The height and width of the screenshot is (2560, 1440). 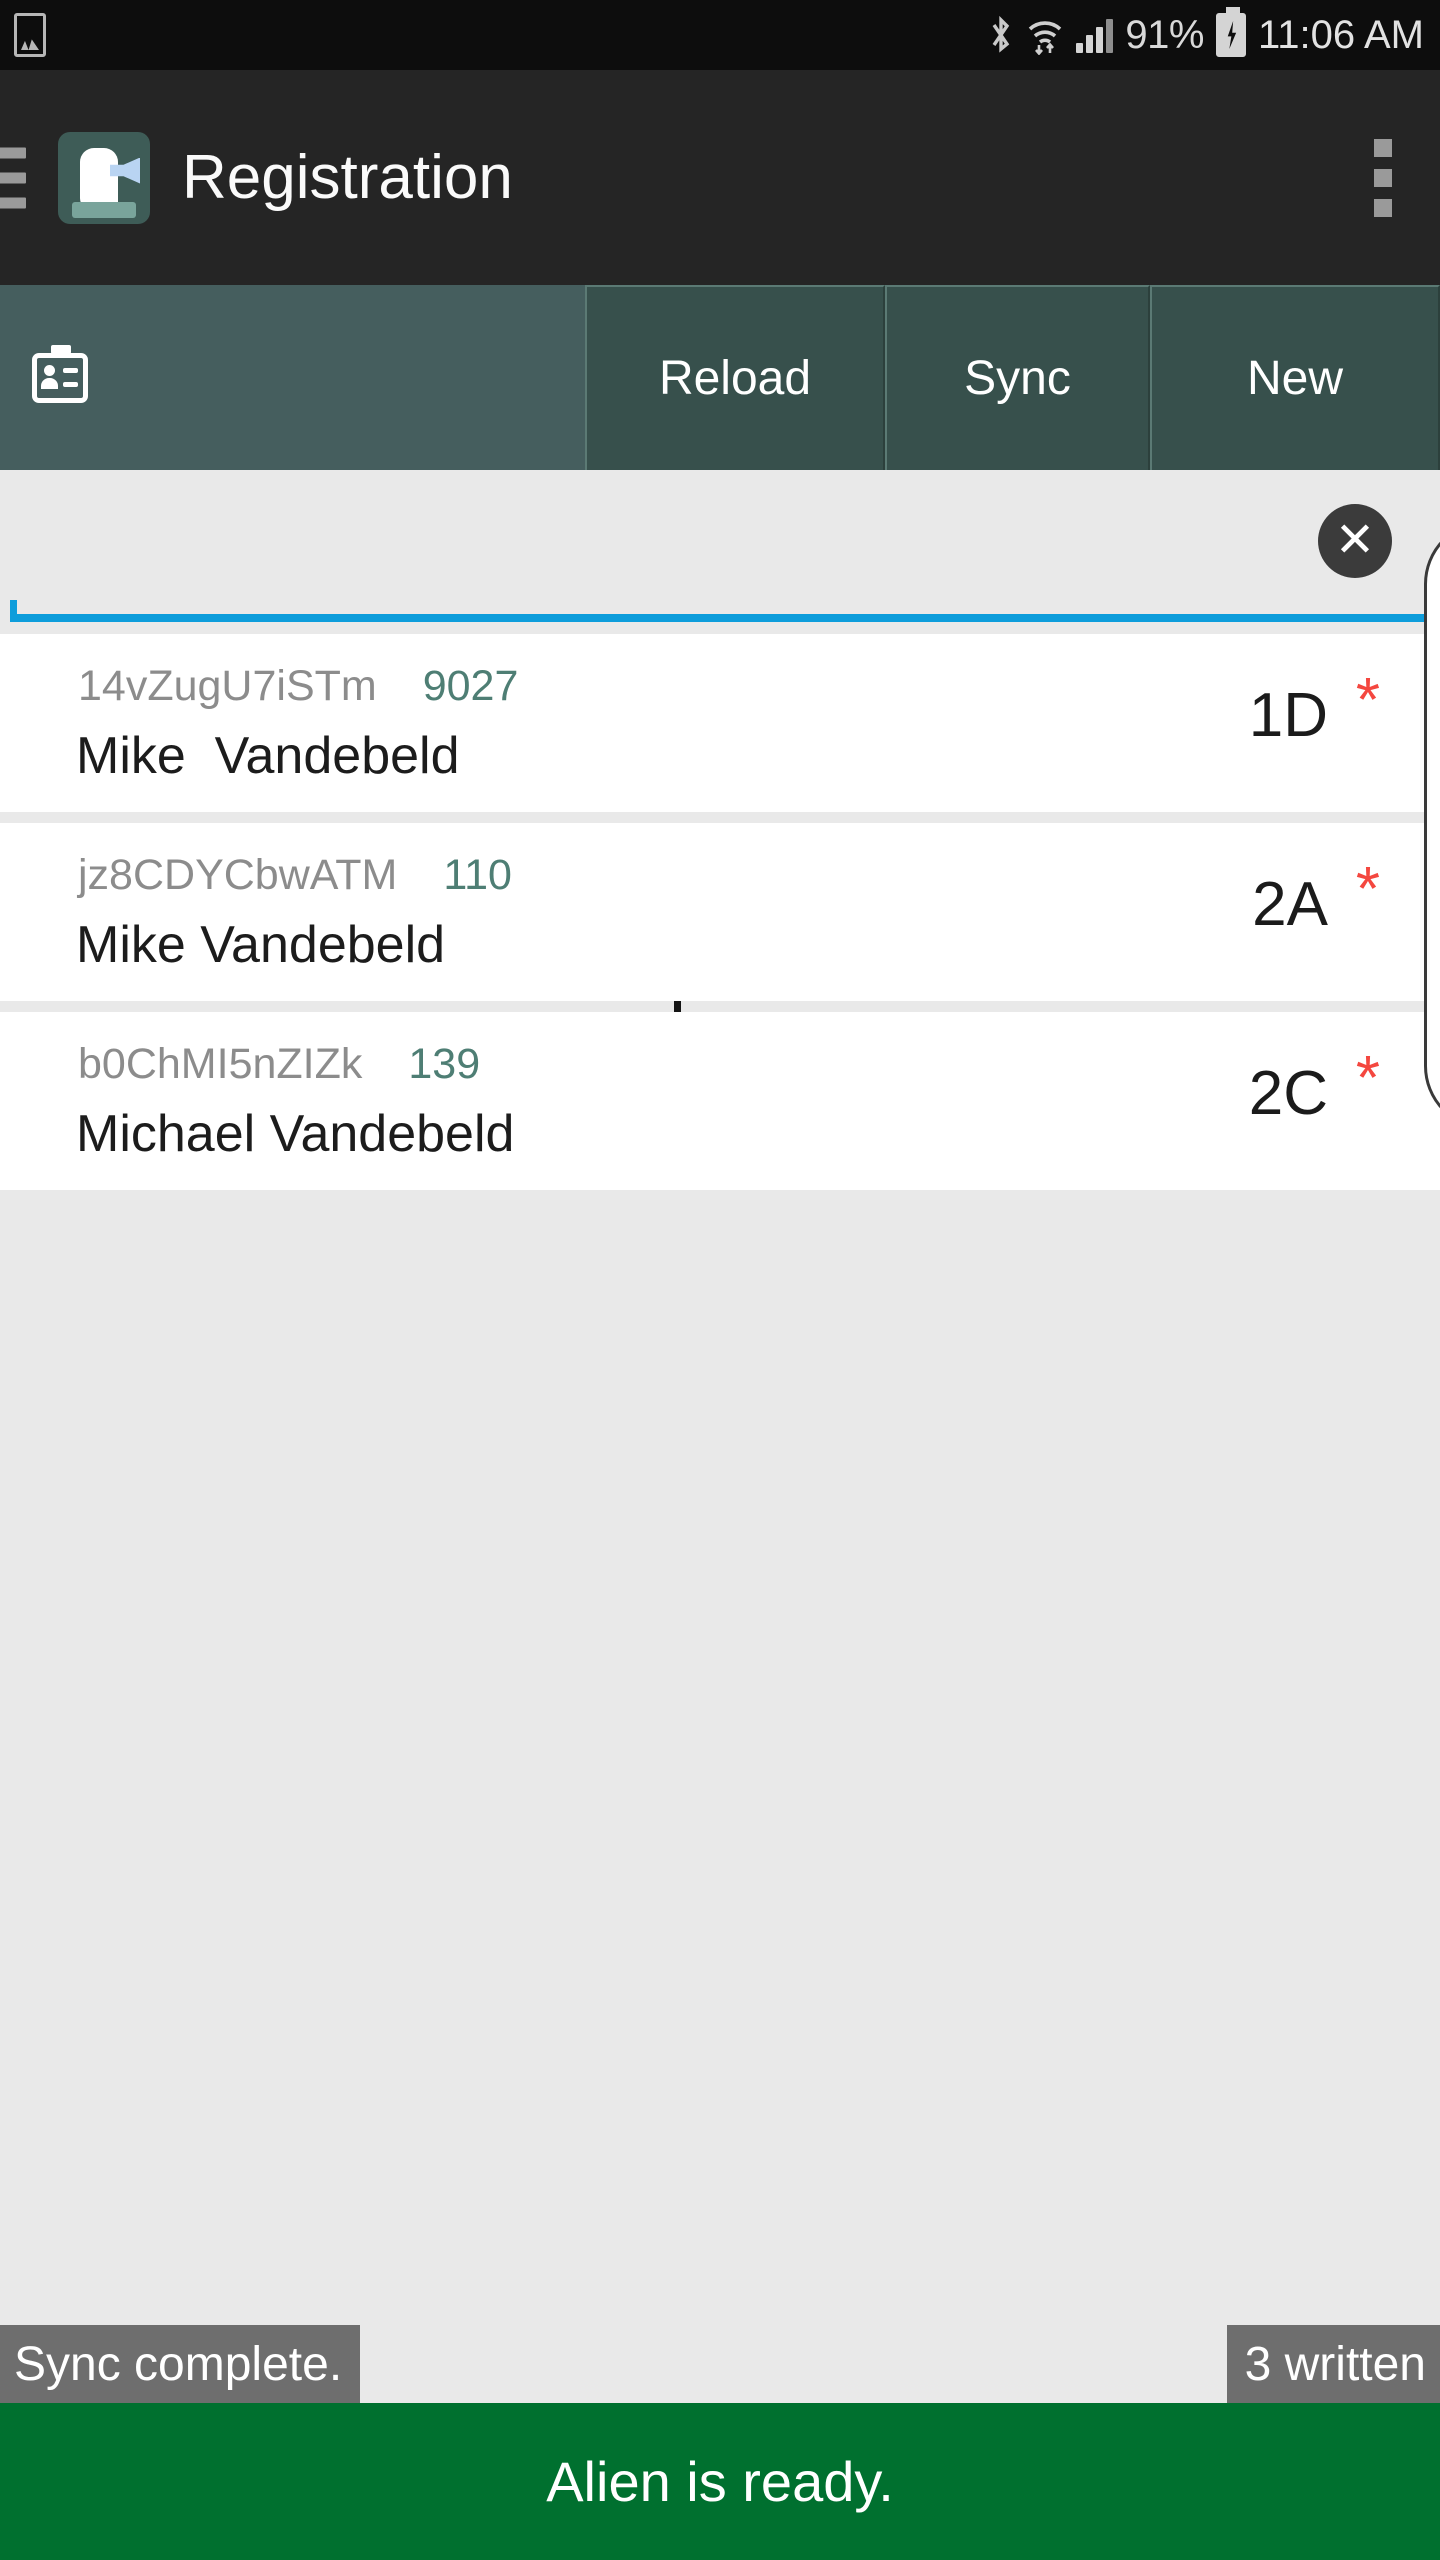 I want to click on clock-label: 11:06 AM, so click(x=1340, y=34).